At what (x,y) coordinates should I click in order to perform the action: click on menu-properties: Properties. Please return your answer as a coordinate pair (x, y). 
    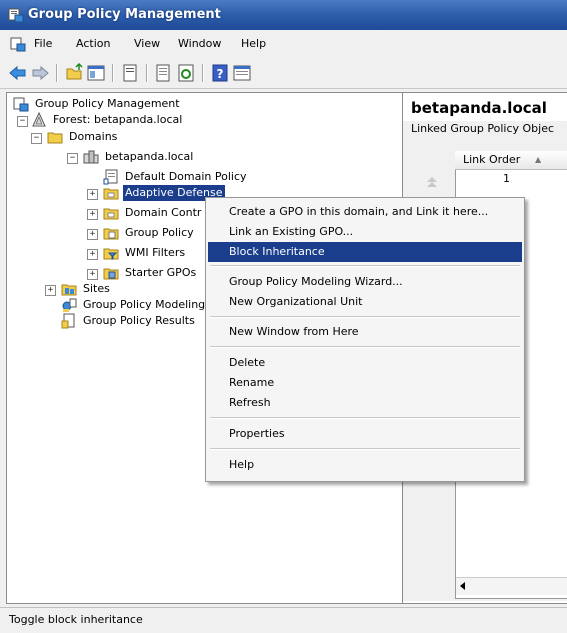
    Looking at the image, I should click on (365, 434).